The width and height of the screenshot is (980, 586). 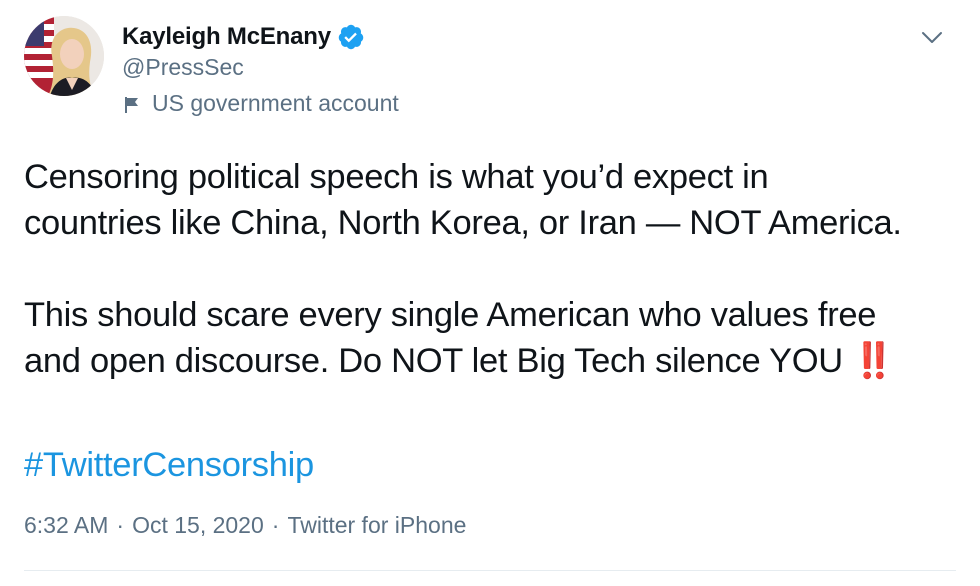 I want to click on name-row: Kayleigh McEnany, so click(x=243, y=37).